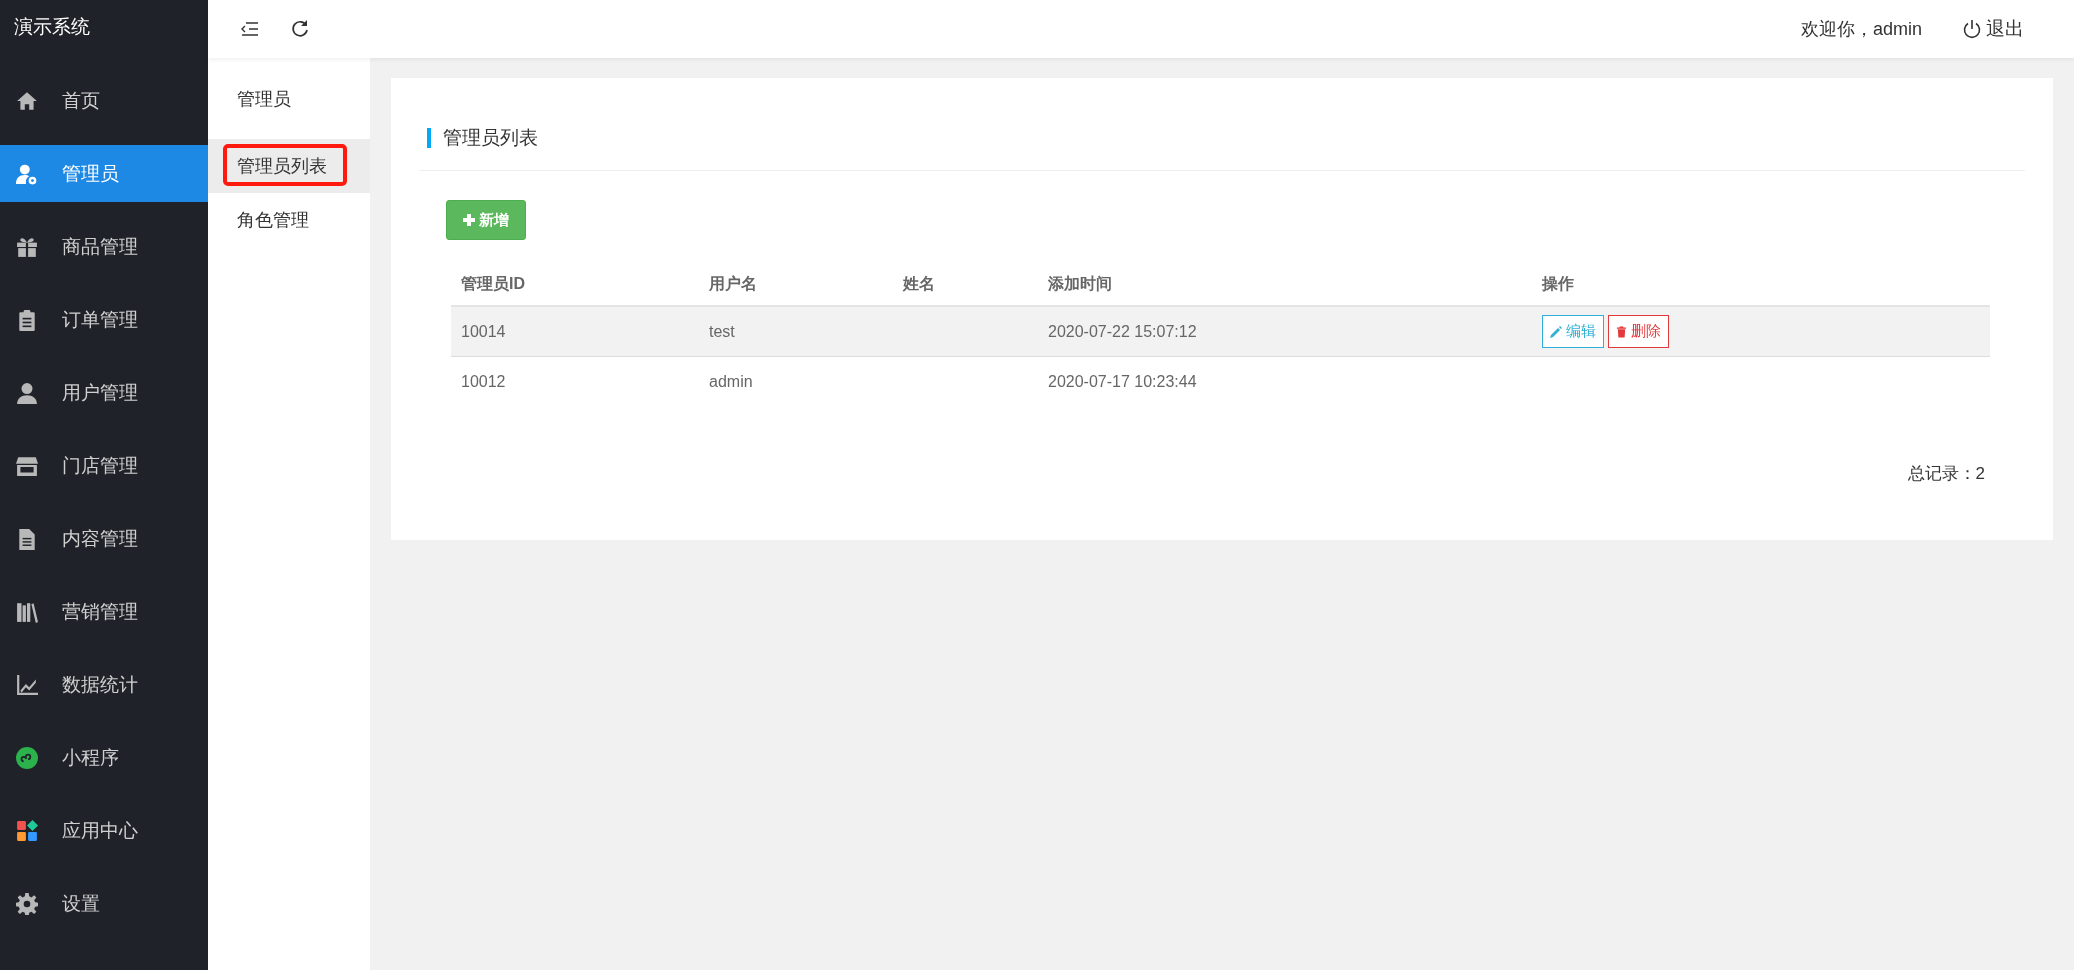 Image resolution: width=2074 pixels, height=970 pixels. What do you see at coordinates (104, 611) in the screenshot?
I see `sidebar-item: 营销管理` at bounding box center [104, 611].